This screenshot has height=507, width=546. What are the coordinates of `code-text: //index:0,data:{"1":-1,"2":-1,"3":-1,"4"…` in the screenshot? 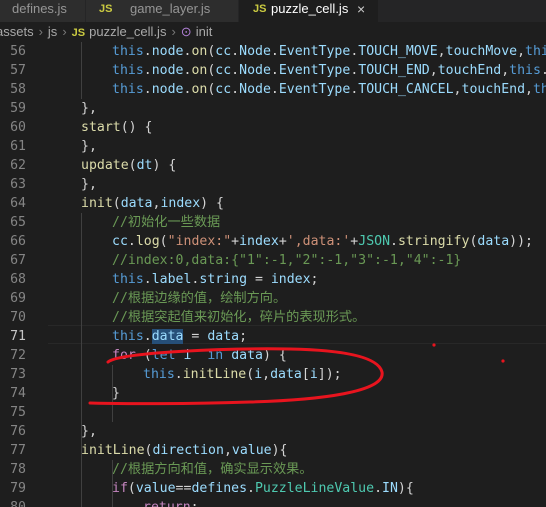 It's located at (286, 260).